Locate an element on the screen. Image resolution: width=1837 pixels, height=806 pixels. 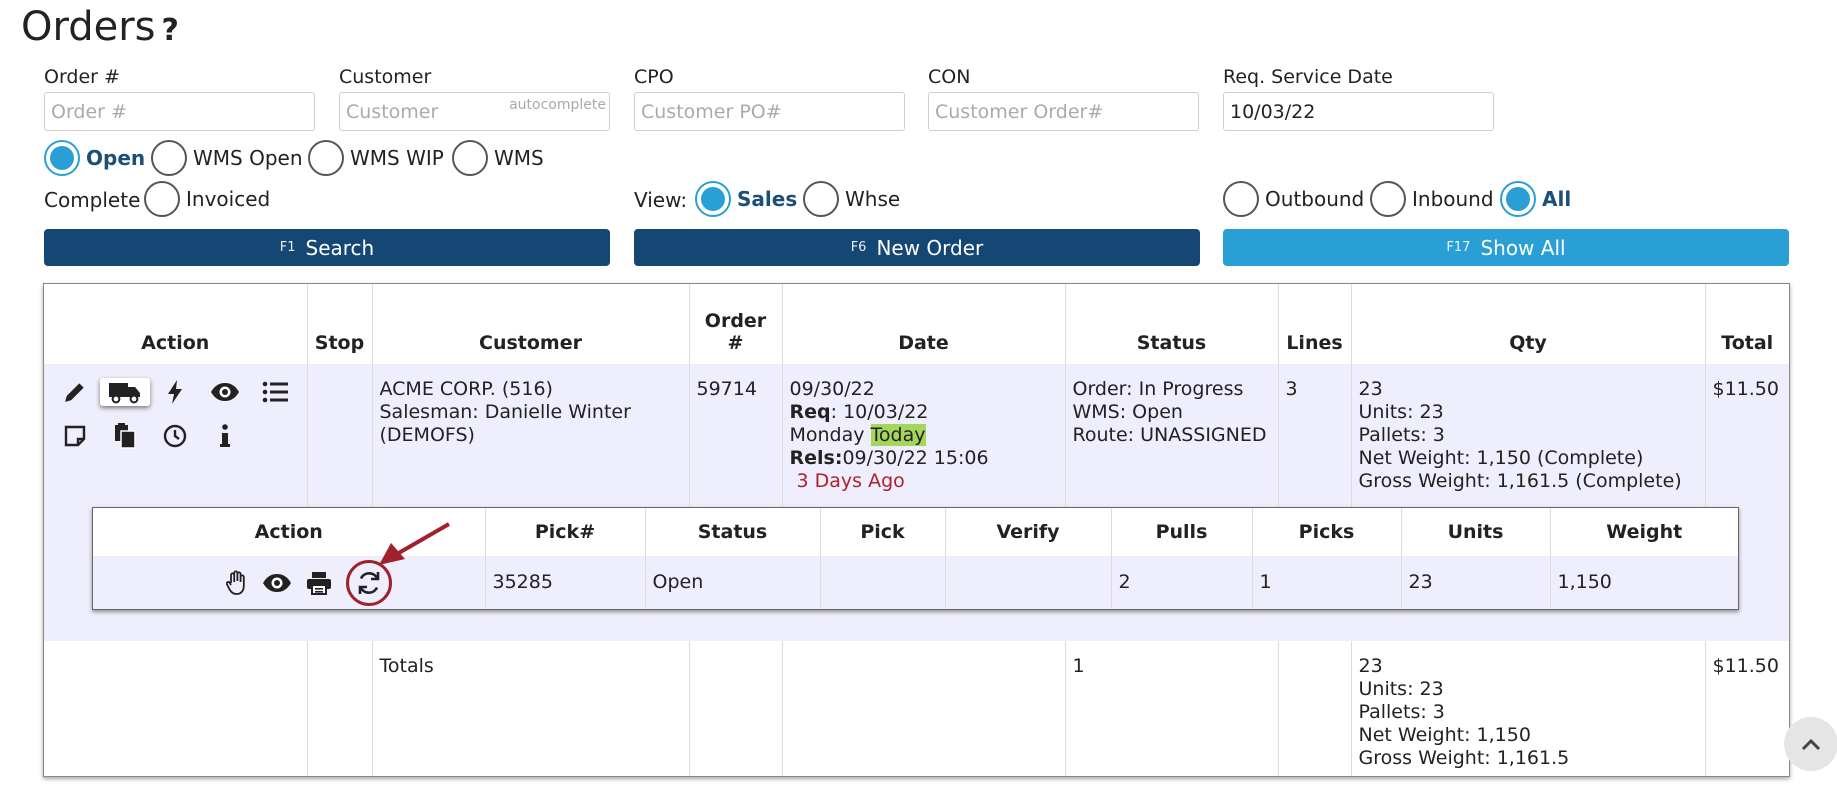
action-cell is located at coordinates (175, 435).